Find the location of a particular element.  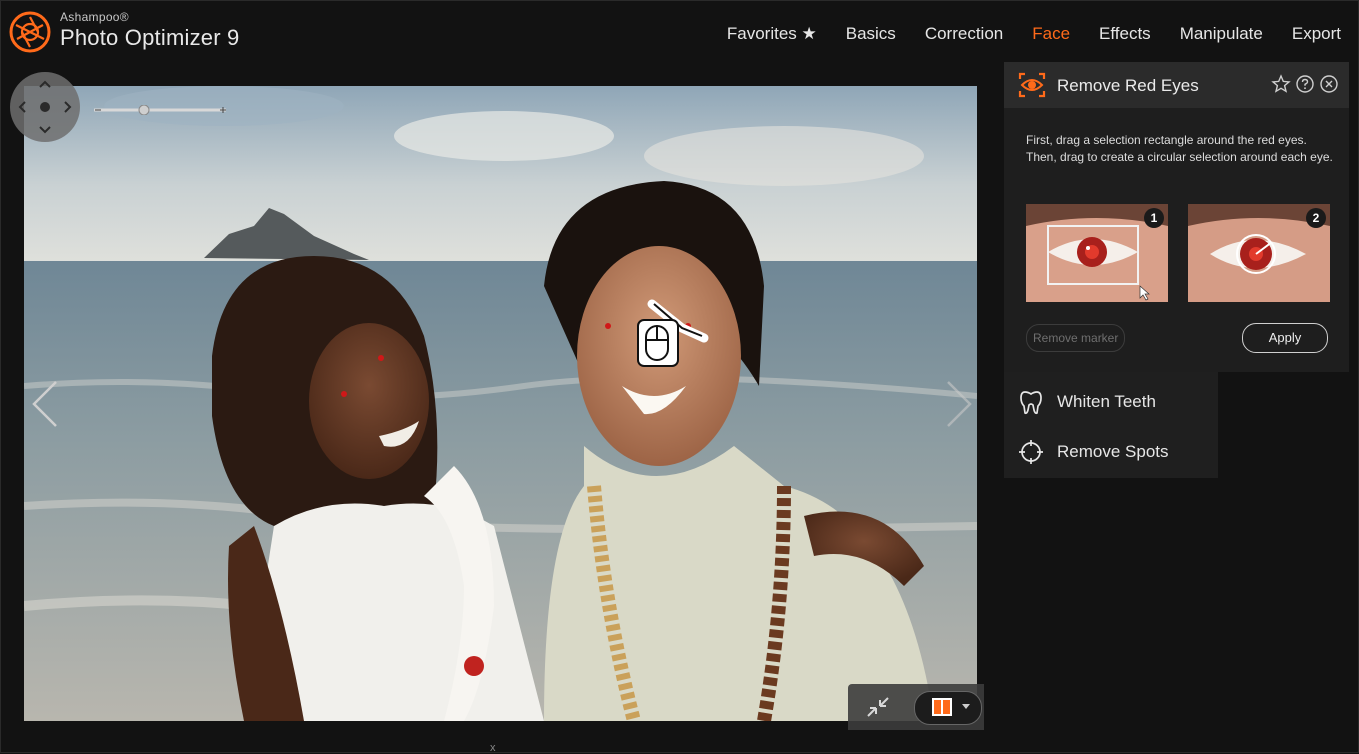

tool-remove-spots: Remove Spots is located at coordinates (1111, 451).